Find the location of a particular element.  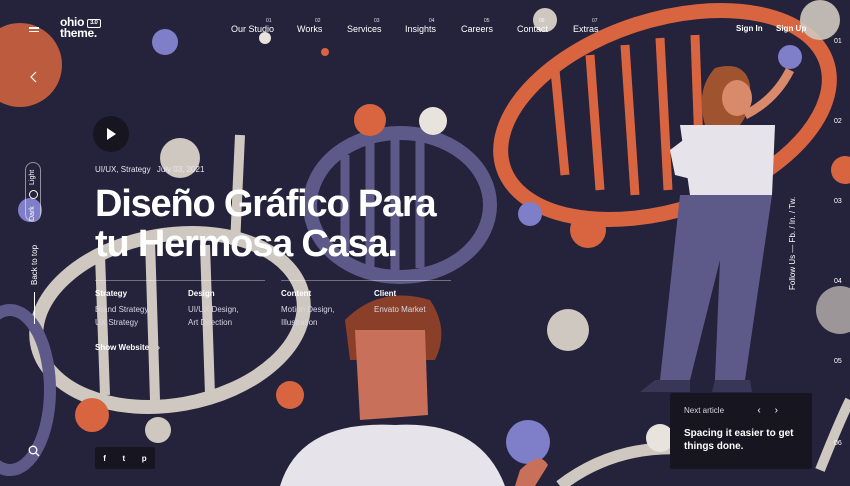

moon-icon is located at coordinates (33, 194).